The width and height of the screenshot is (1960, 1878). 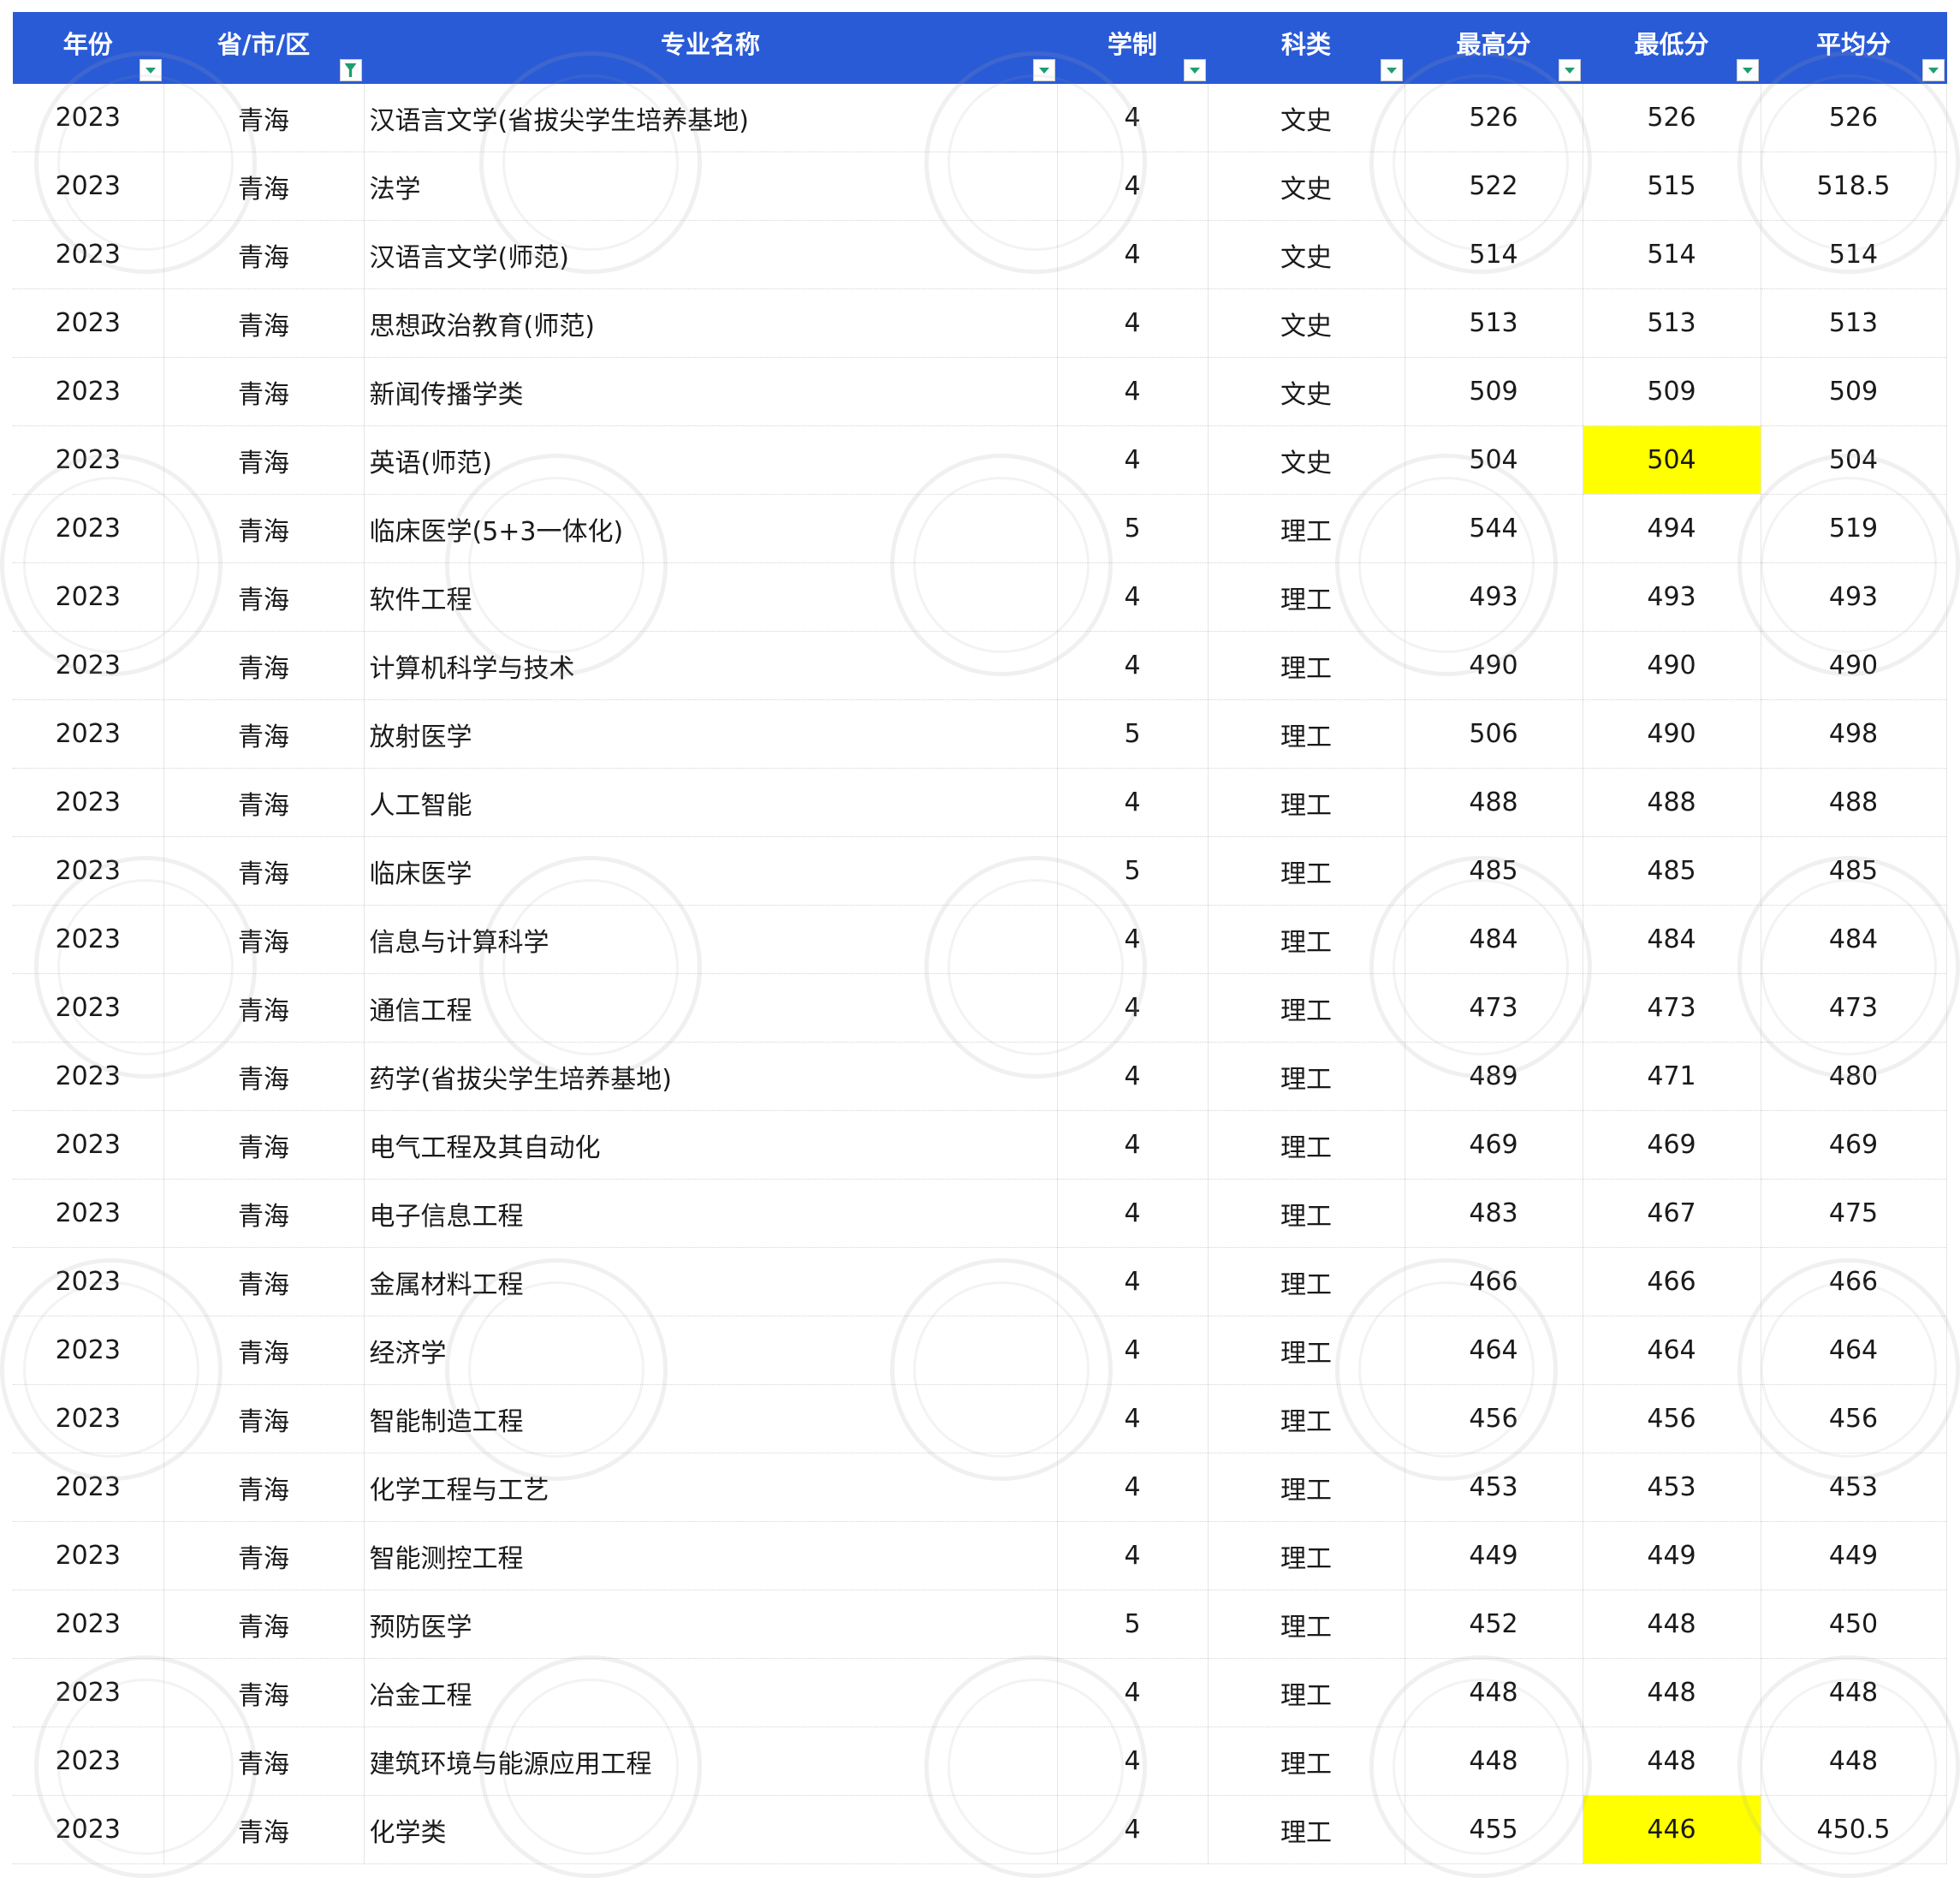 I want to click on cell-avg: 490, so click(x=1854, y=665).